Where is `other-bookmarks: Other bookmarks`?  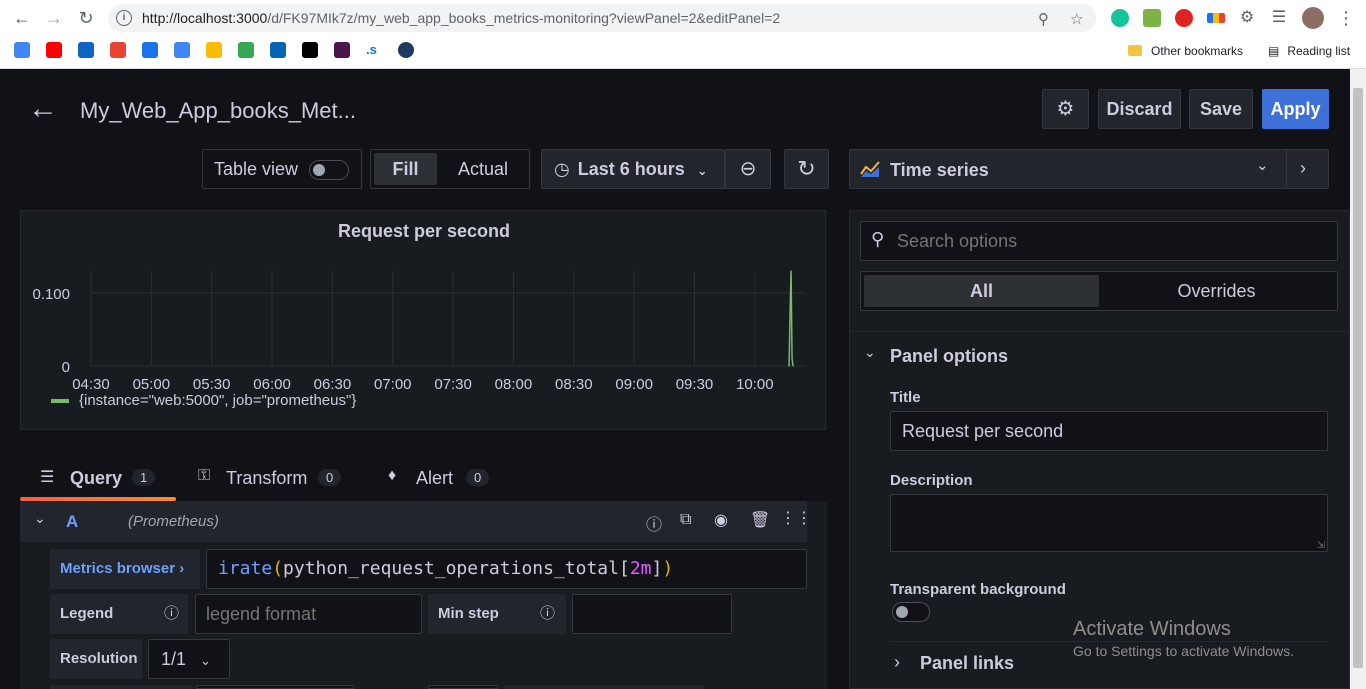
other-bookmarks: Other bookmarks is located at coordinates (1185, 51).